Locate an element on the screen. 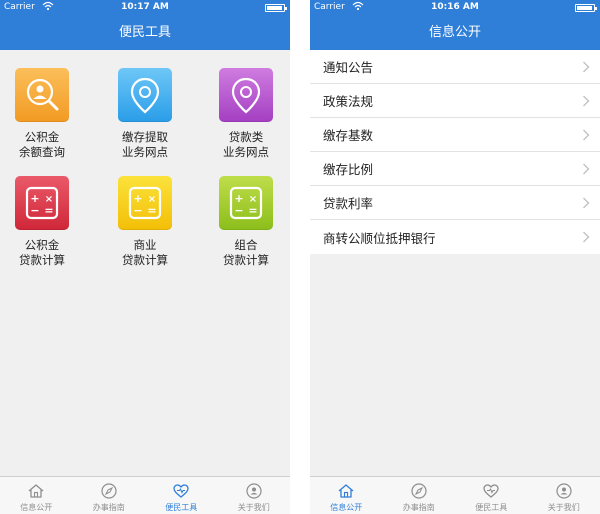 The image size is (600, 514). list-item-label: 政策法规 is located at coordinates (348, 101).